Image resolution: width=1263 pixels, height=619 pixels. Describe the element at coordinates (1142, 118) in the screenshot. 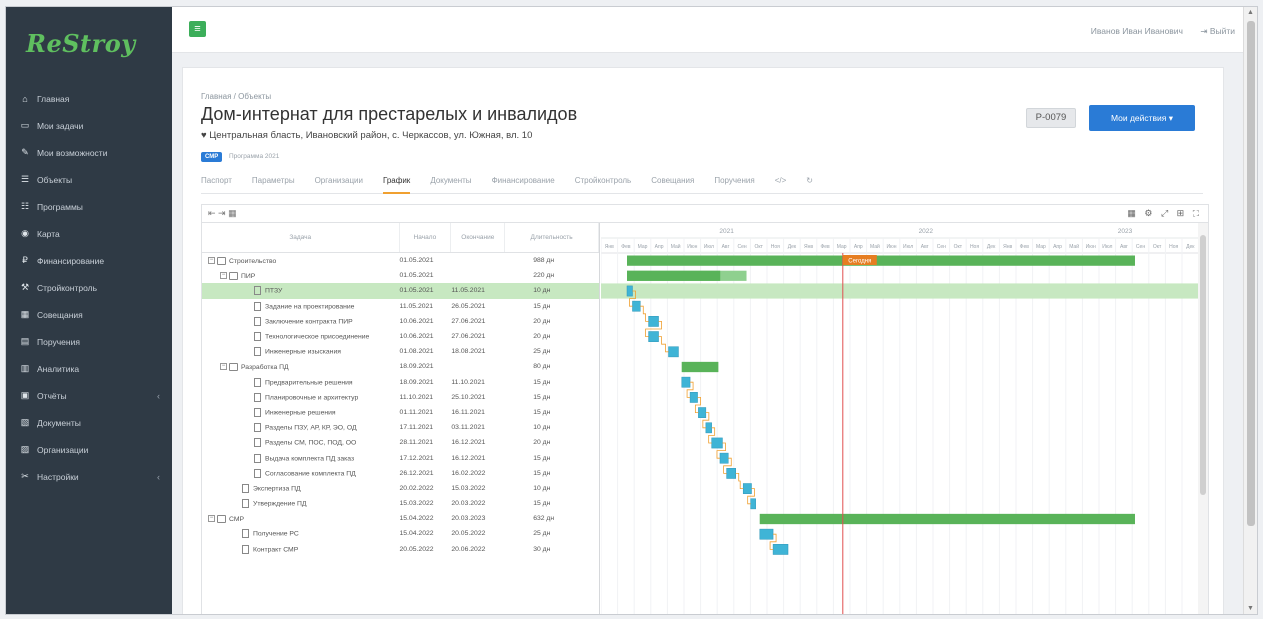

I see `my-actions-button: Мои действия ▾` at that location.